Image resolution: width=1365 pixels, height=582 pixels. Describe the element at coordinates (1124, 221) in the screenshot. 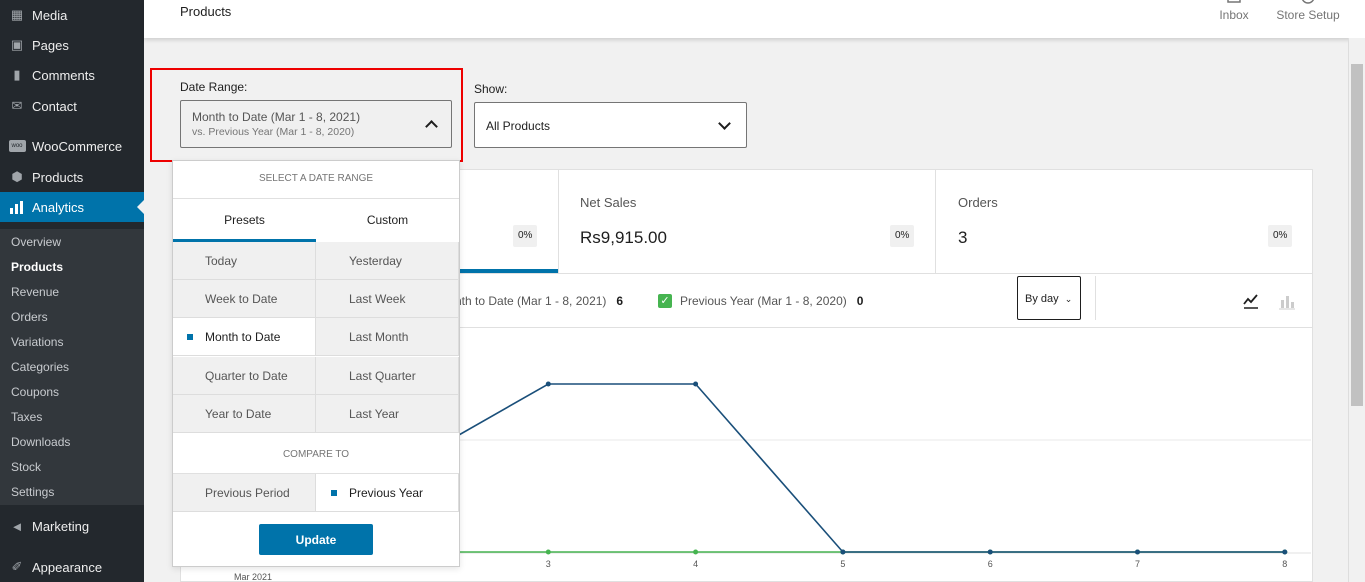

I see `summary-card-orders: Orders 3 0%` at that location.